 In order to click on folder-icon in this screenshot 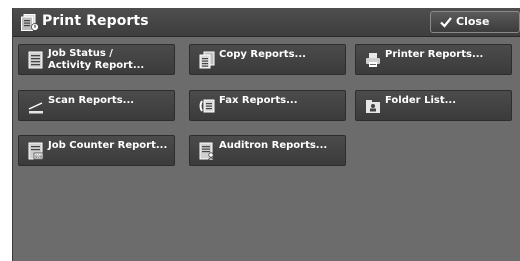, I will do `click(373, 106)`.